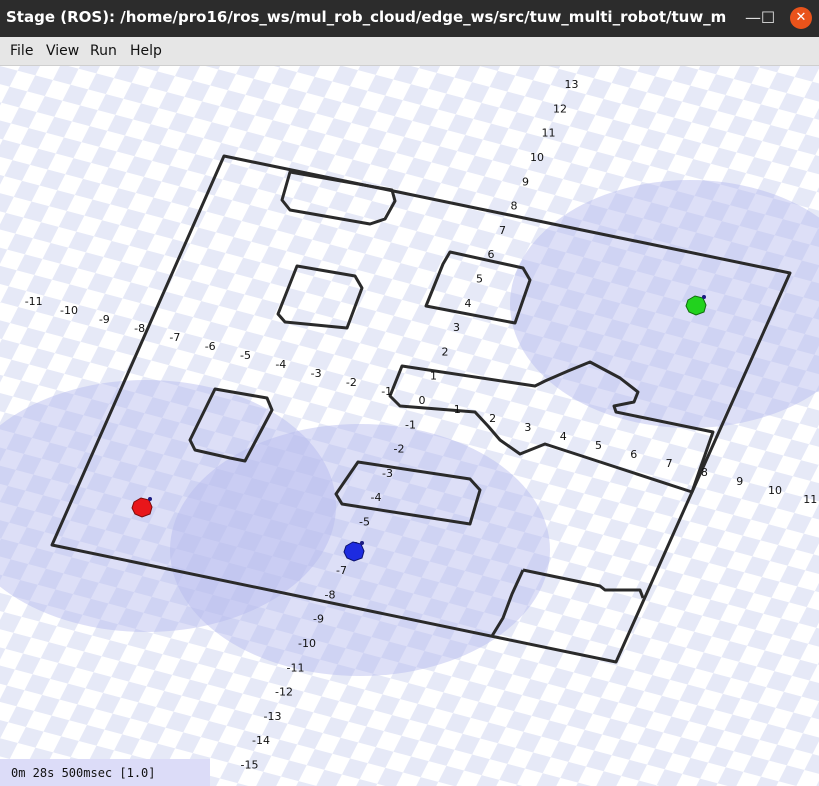 The height and width of the screenshot is (786, 819). What do you see at coordinates (409, 51) in the screenshot?
I see `menu-bar: File View Run Help` at bounding box center [409, 51].